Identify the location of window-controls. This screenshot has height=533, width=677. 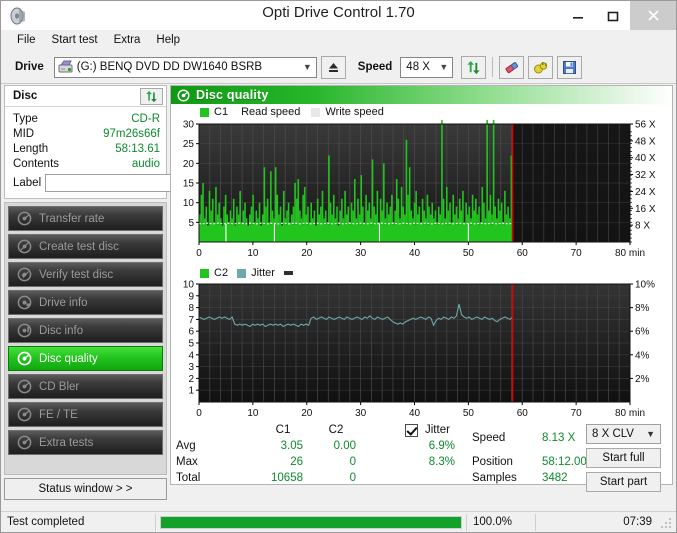
(618, 15).